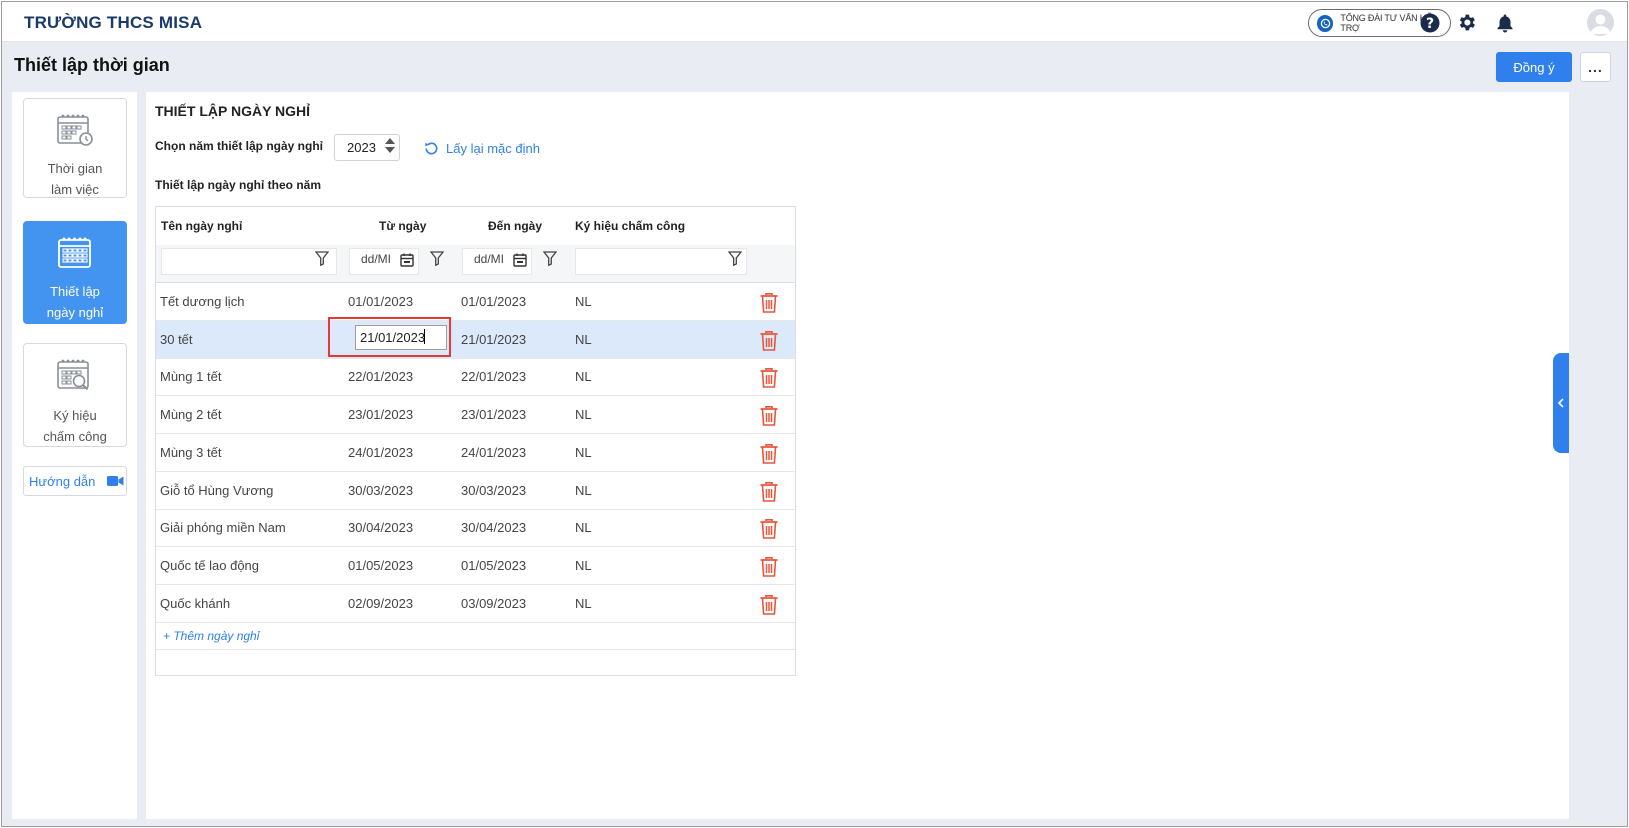 This screenshot has height=828, width=1629. What do you see at coordinates (190, 376) in the screenshot?
I see `cell-holiday-name: Mùng 1 tết` at bounding box center [190, 376].